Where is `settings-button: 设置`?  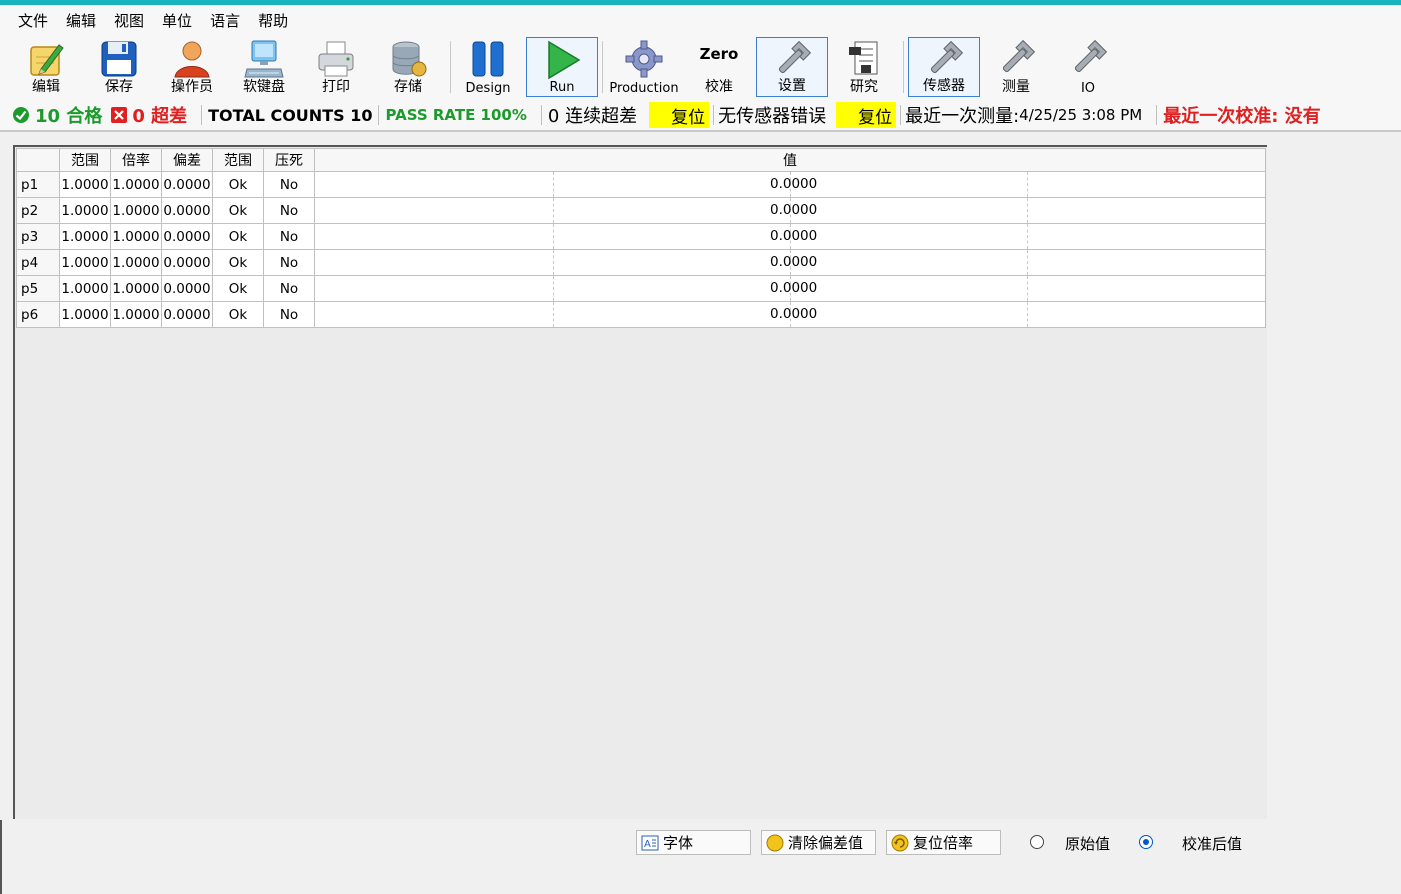 settings-button: 设置 is located at coordinates (792, 67).